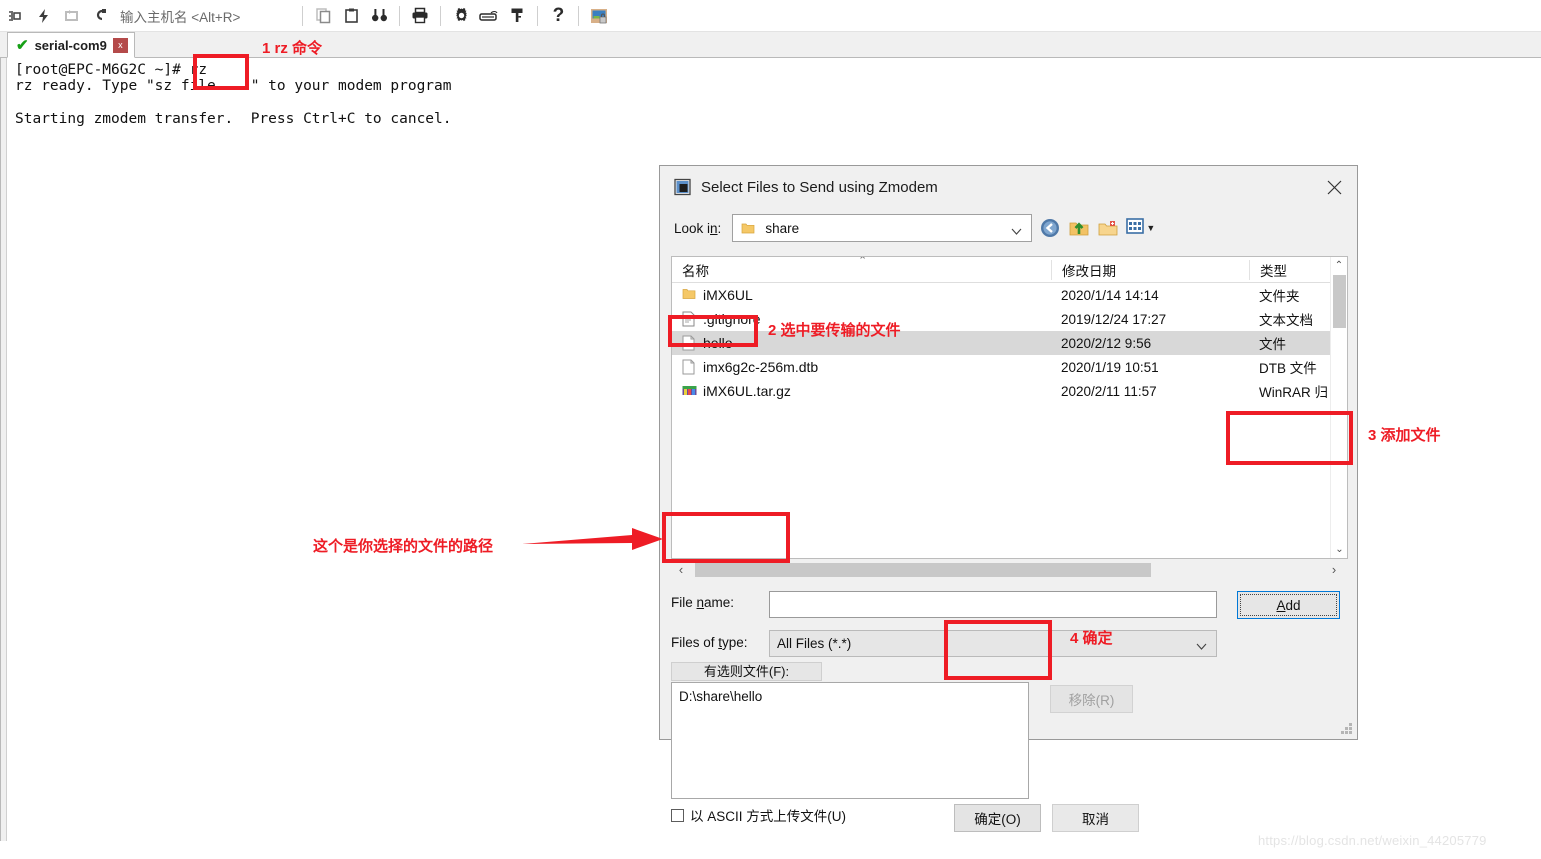 This screenshot has width=1541, height=859. Describe the element at coordinates (768, 816) in the screenshot. I see `ascii-checkbox-label: 以 ASCII 方式上传文件(U)` at that location.